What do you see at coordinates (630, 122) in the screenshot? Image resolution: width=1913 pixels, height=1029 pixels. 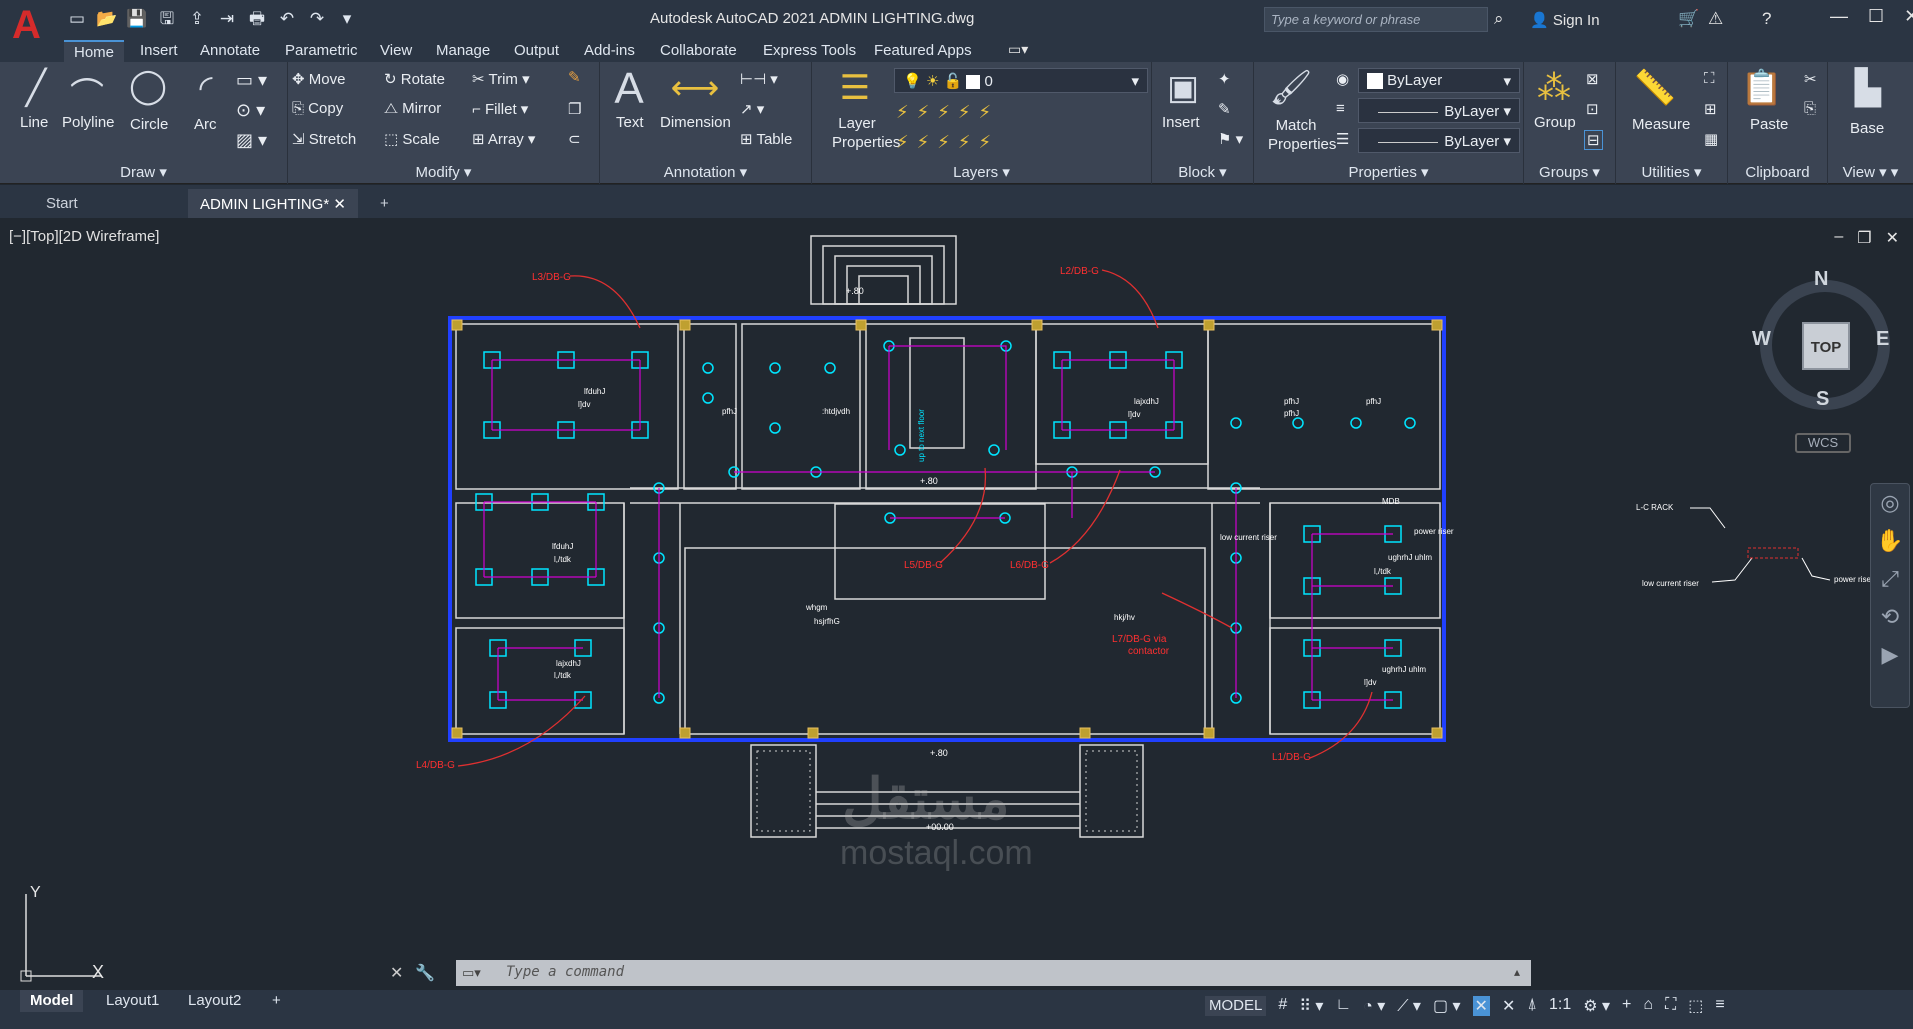 I see `text-button: Text` at bounding box center [630, 122].